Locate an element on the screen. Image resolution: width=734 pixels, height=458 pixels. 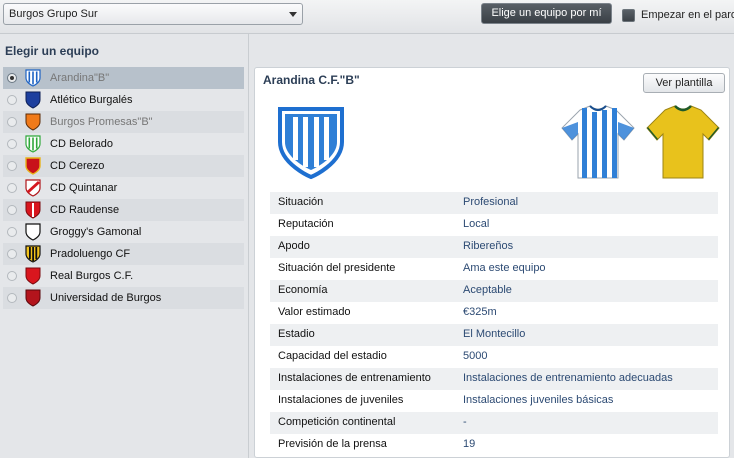
info-label: Economía is located at coordinates (303, 290).